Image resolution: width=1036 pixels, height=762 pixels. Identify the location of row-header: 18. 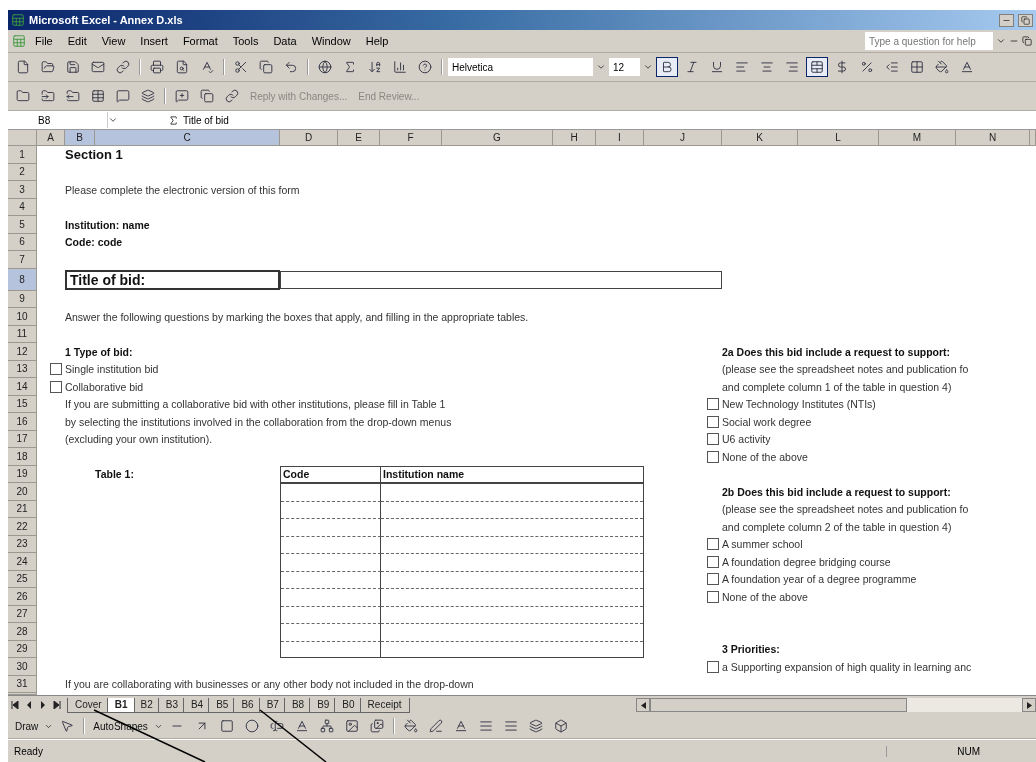
(22, 457).